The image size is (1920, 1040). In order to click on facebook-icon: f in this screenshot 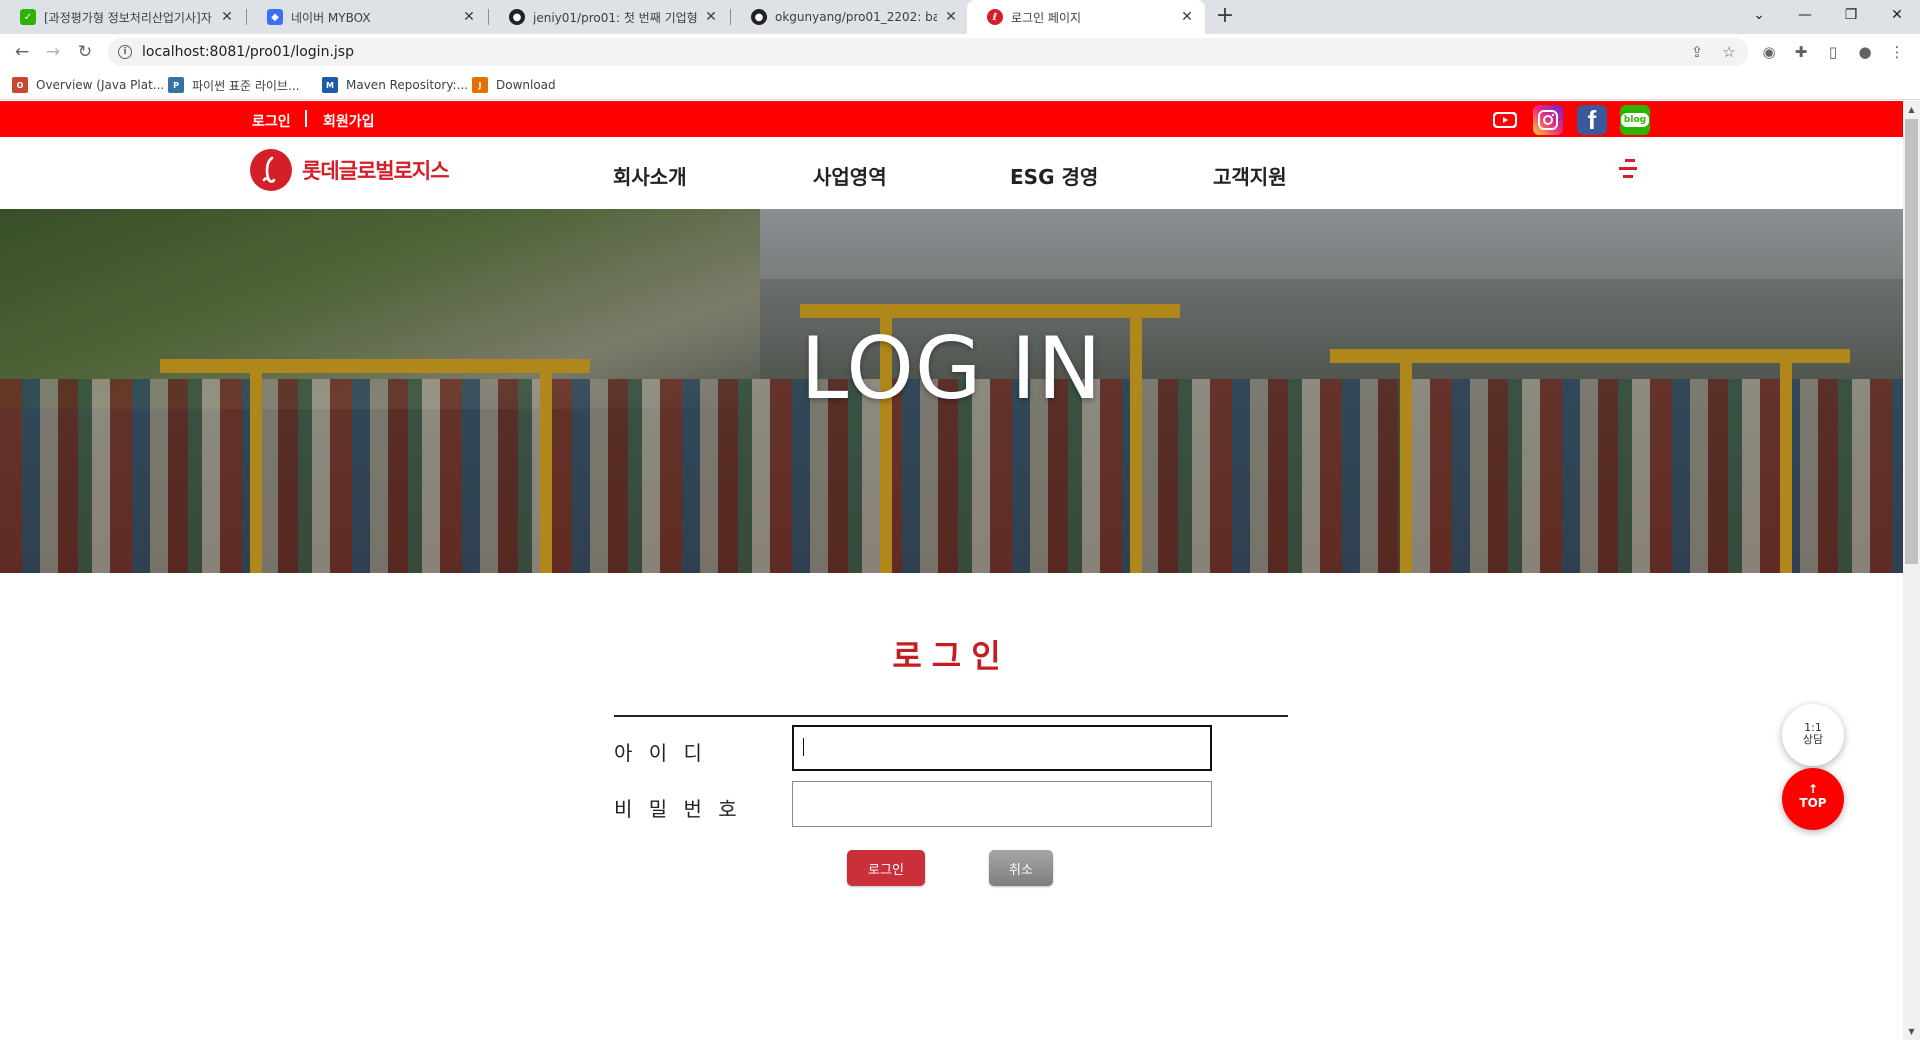, I will do `click(1592, 120)`.